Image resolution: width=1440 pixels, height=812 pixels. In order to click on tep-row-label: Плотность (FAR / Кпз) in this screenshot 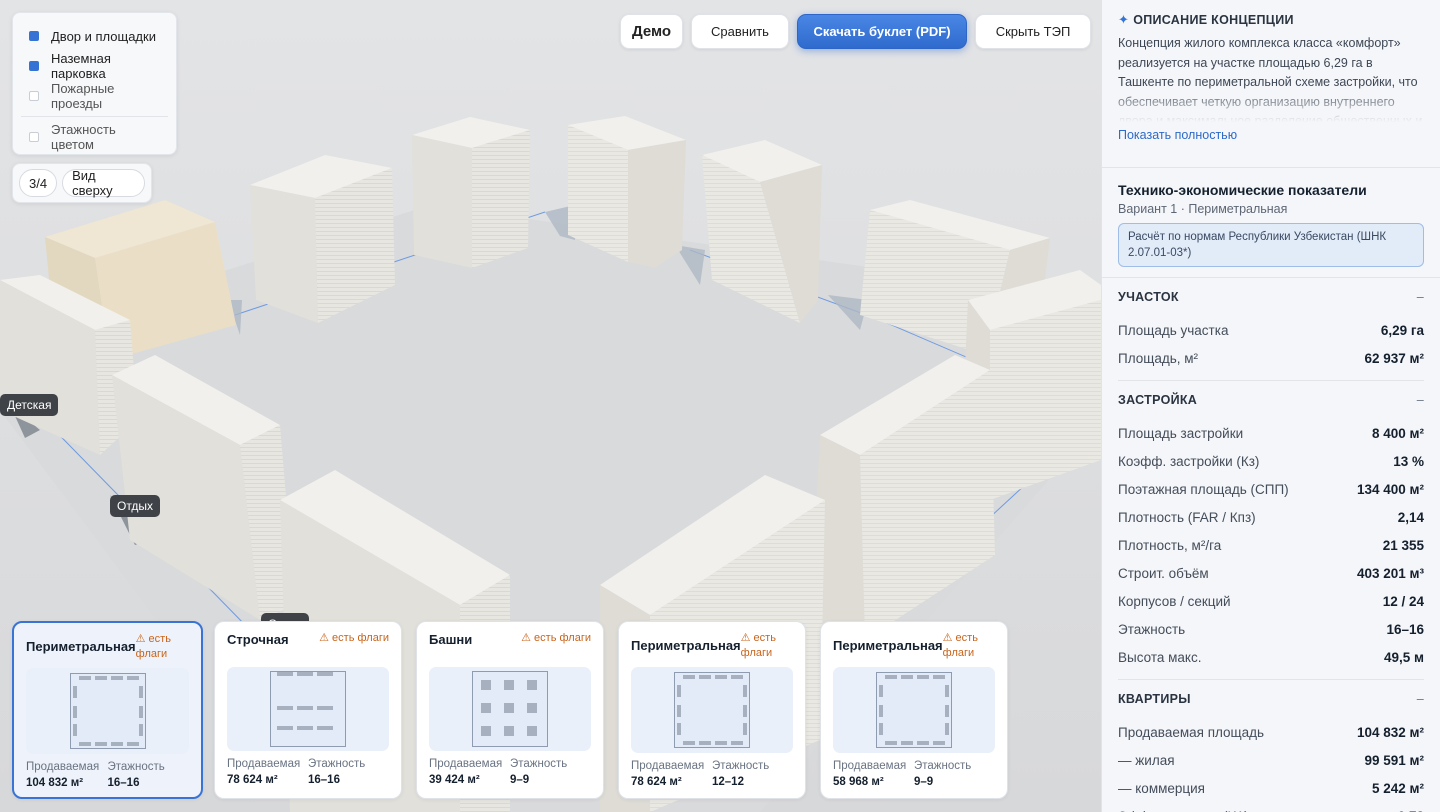, I will do `click(1187, 517)`.